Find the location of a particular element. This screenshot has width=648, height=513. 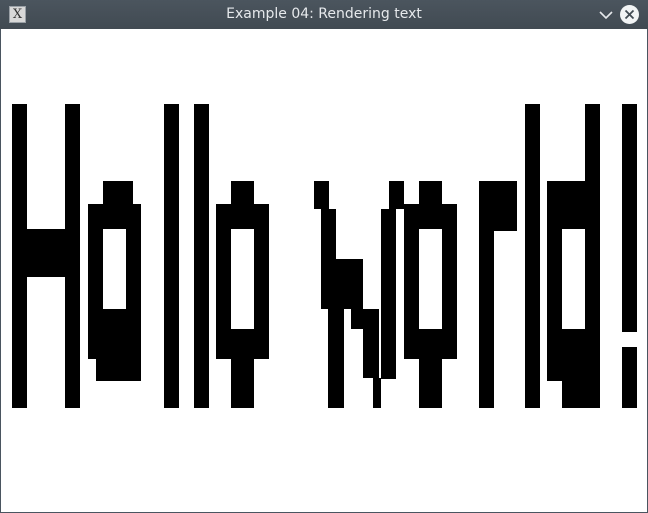

minimize-button is located at coordinates (606, 15).